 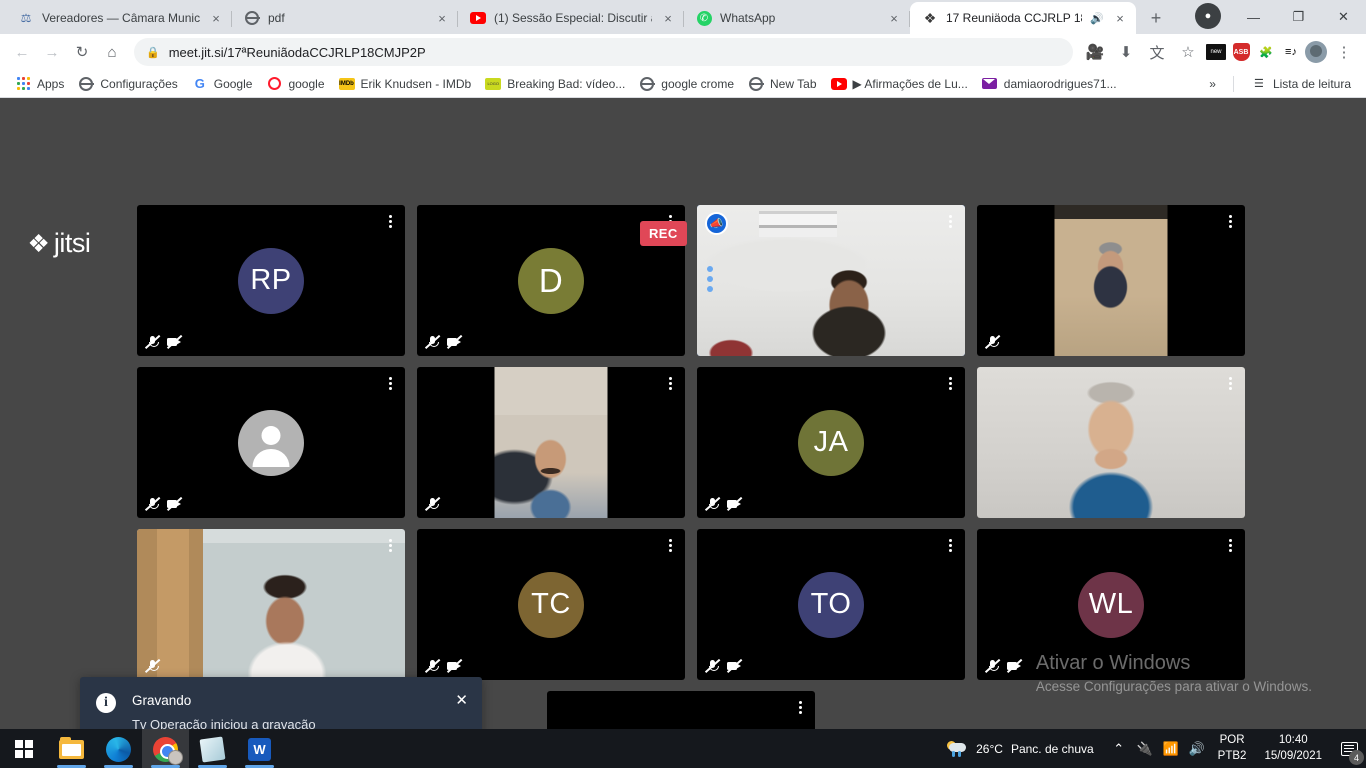 I want to click on weather-widget: 26°C Panc. de chuva, so click(x=1020, y=749).